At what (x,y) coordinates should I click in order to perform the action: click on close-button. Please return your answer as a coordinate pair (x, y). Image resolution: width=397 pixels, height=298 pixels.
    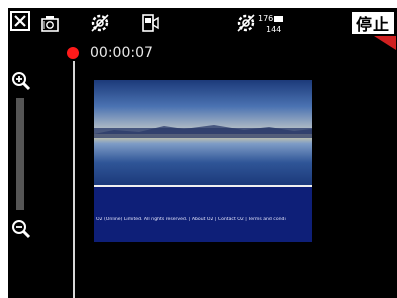
    Looking at the image, I should click on (20, 21).